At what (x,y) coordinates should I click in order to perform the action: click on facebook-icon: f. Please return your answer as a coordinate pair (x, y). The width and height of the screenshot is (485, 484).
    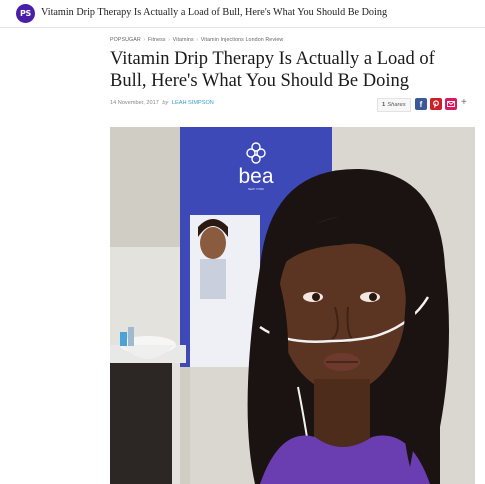
    Looking at the image, I should click on (421, 104).